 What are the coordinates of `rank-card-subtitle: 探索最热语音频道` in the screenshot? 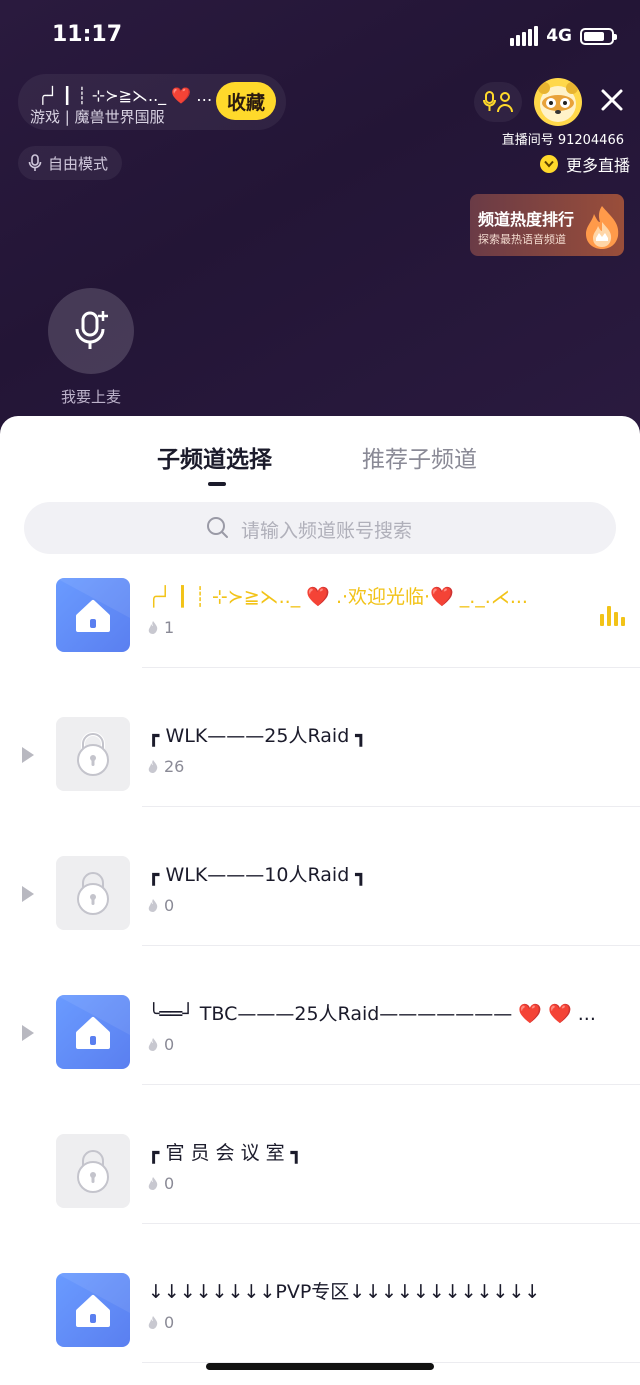 It's located at (522, 239).